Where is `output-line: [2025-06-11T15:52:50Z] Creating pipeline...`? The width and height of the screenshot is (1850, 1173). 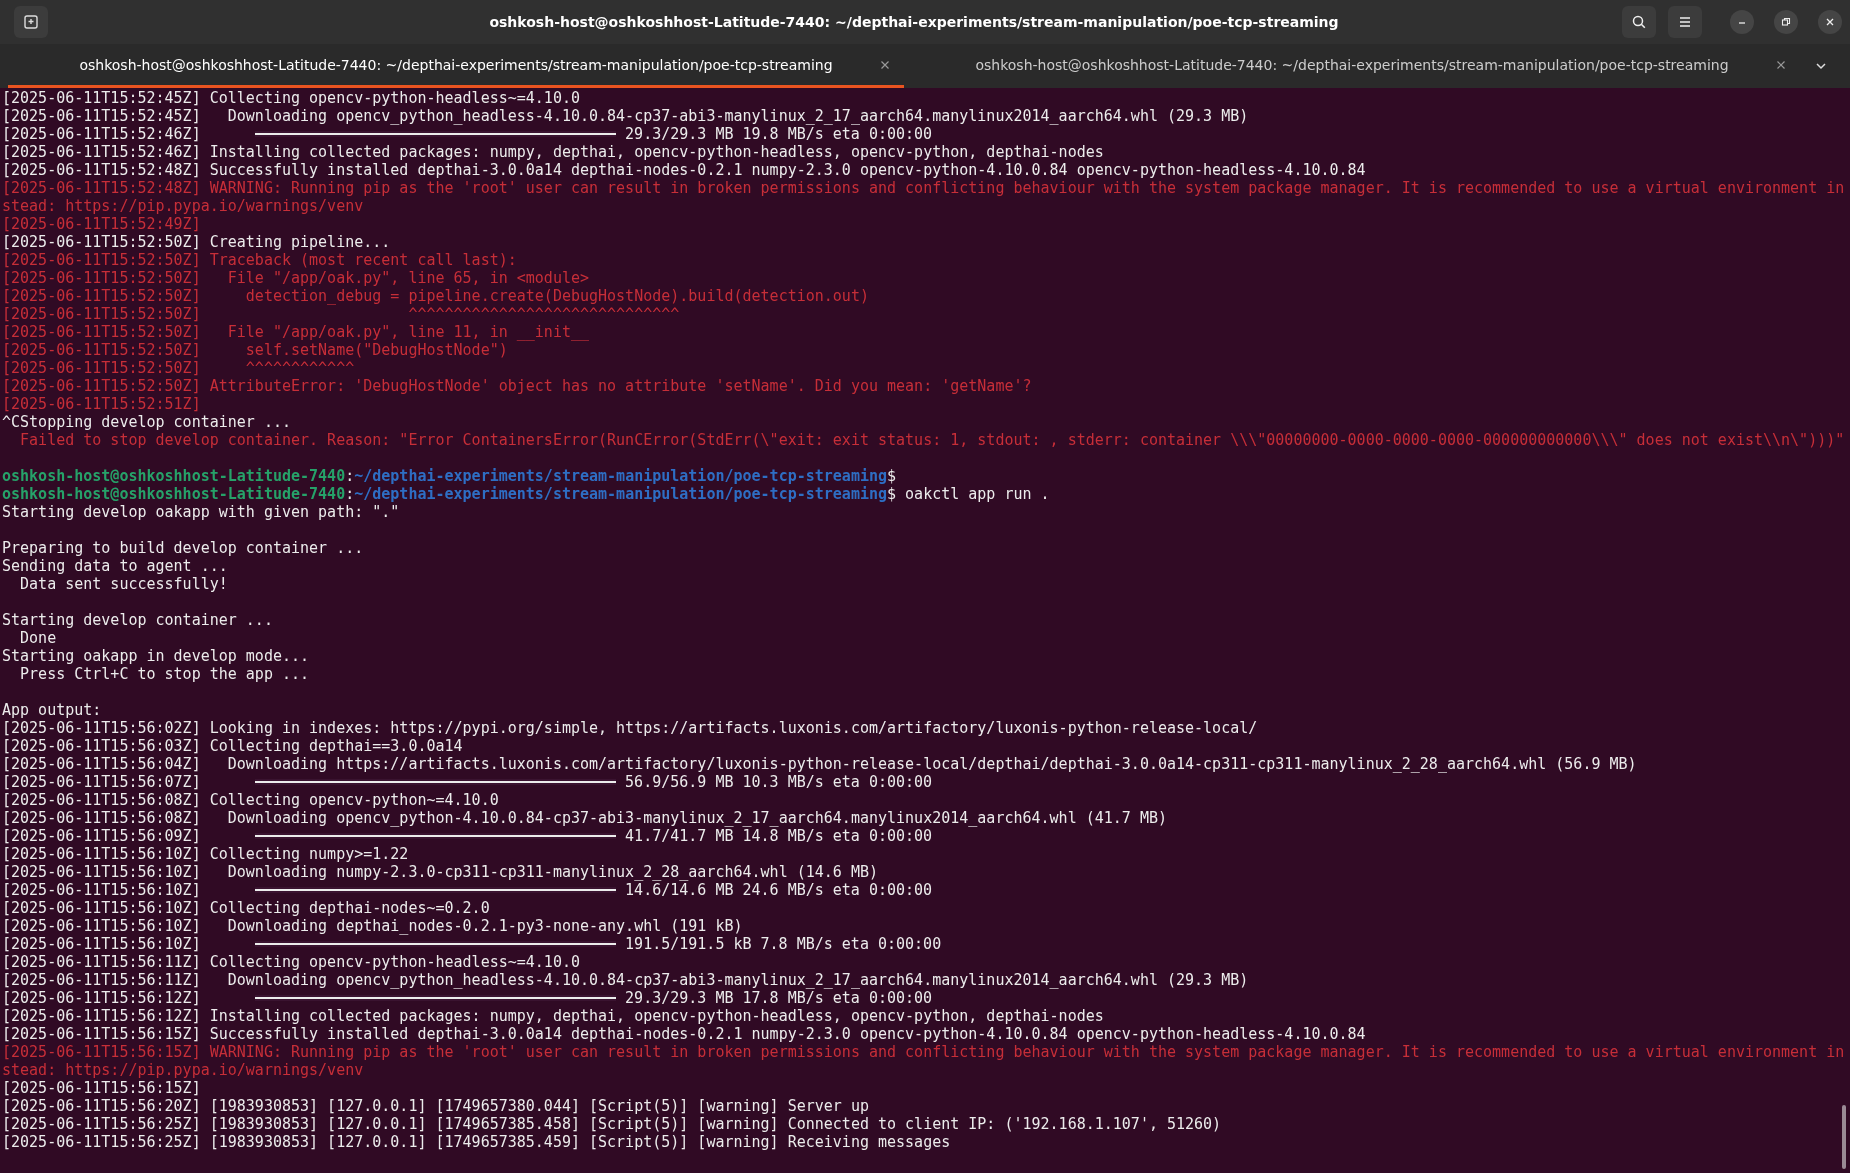
output-line: [2025-06-11T15:52:50Z] Creating pipeline... is located at coordinates (196, 242).